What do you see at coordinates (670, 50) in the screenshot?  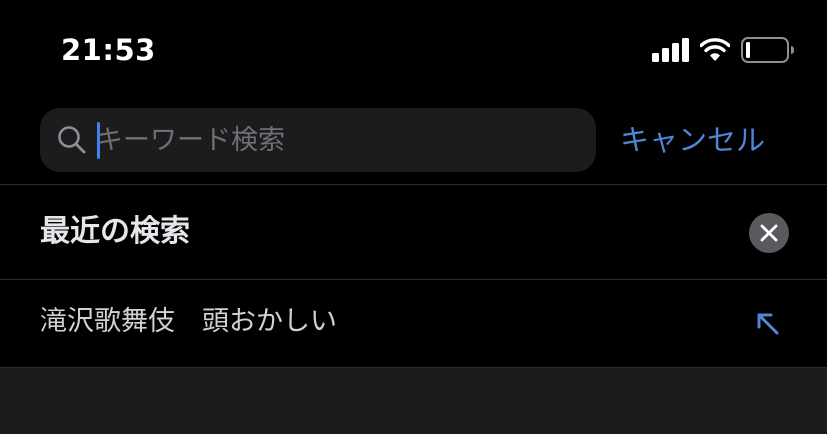 I see `signal-icon` at bounding box center [670, 50].